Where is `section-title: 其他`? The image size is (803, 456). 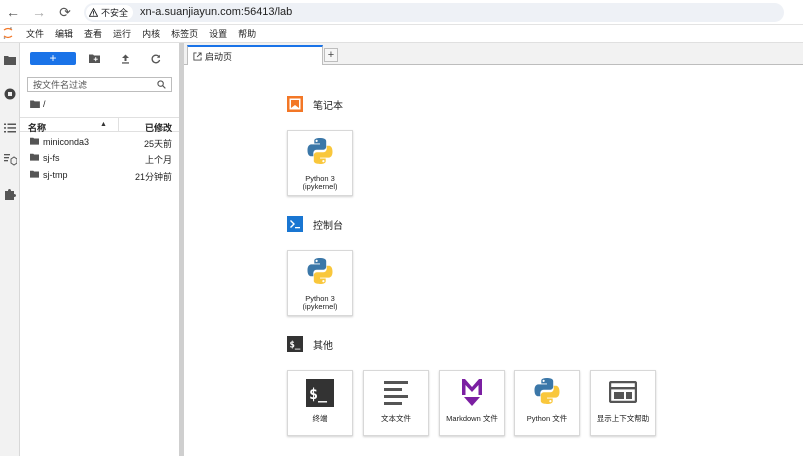
section-title: 其他 is located at coordinates (323, 346).